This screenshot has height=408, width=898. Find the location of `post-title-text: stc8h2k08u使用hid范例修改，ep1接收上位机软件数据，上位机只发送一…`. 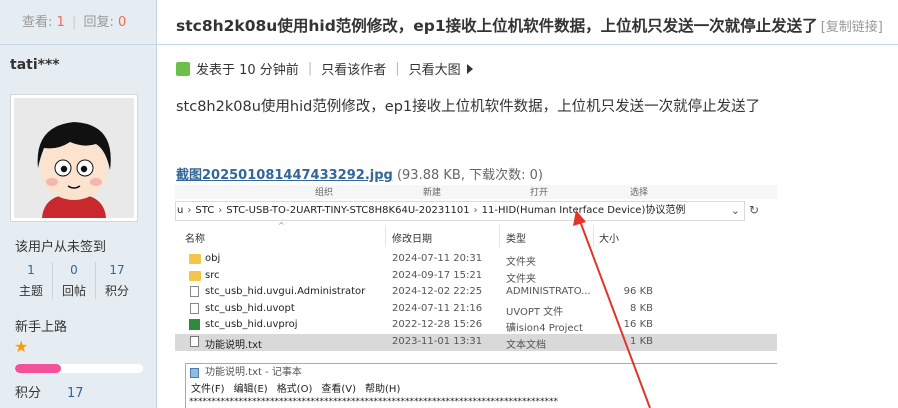

post-title-text: stc8h2k08u使用hid范例修改，ep1接收上位机软件数据，上位机只发送一… is located at coordinates (497, 26).